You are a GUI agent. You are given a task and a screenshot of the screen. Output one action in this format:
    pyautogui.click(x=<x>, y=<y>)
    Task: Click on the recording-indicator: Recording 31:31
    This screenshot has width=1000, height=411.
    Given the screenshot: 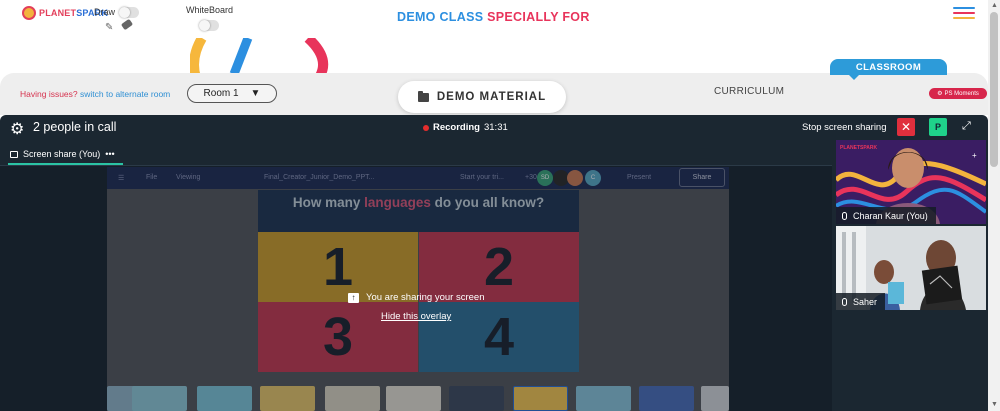 What is the action you would take?
    pyautogui.click(x=465, y=127)
    